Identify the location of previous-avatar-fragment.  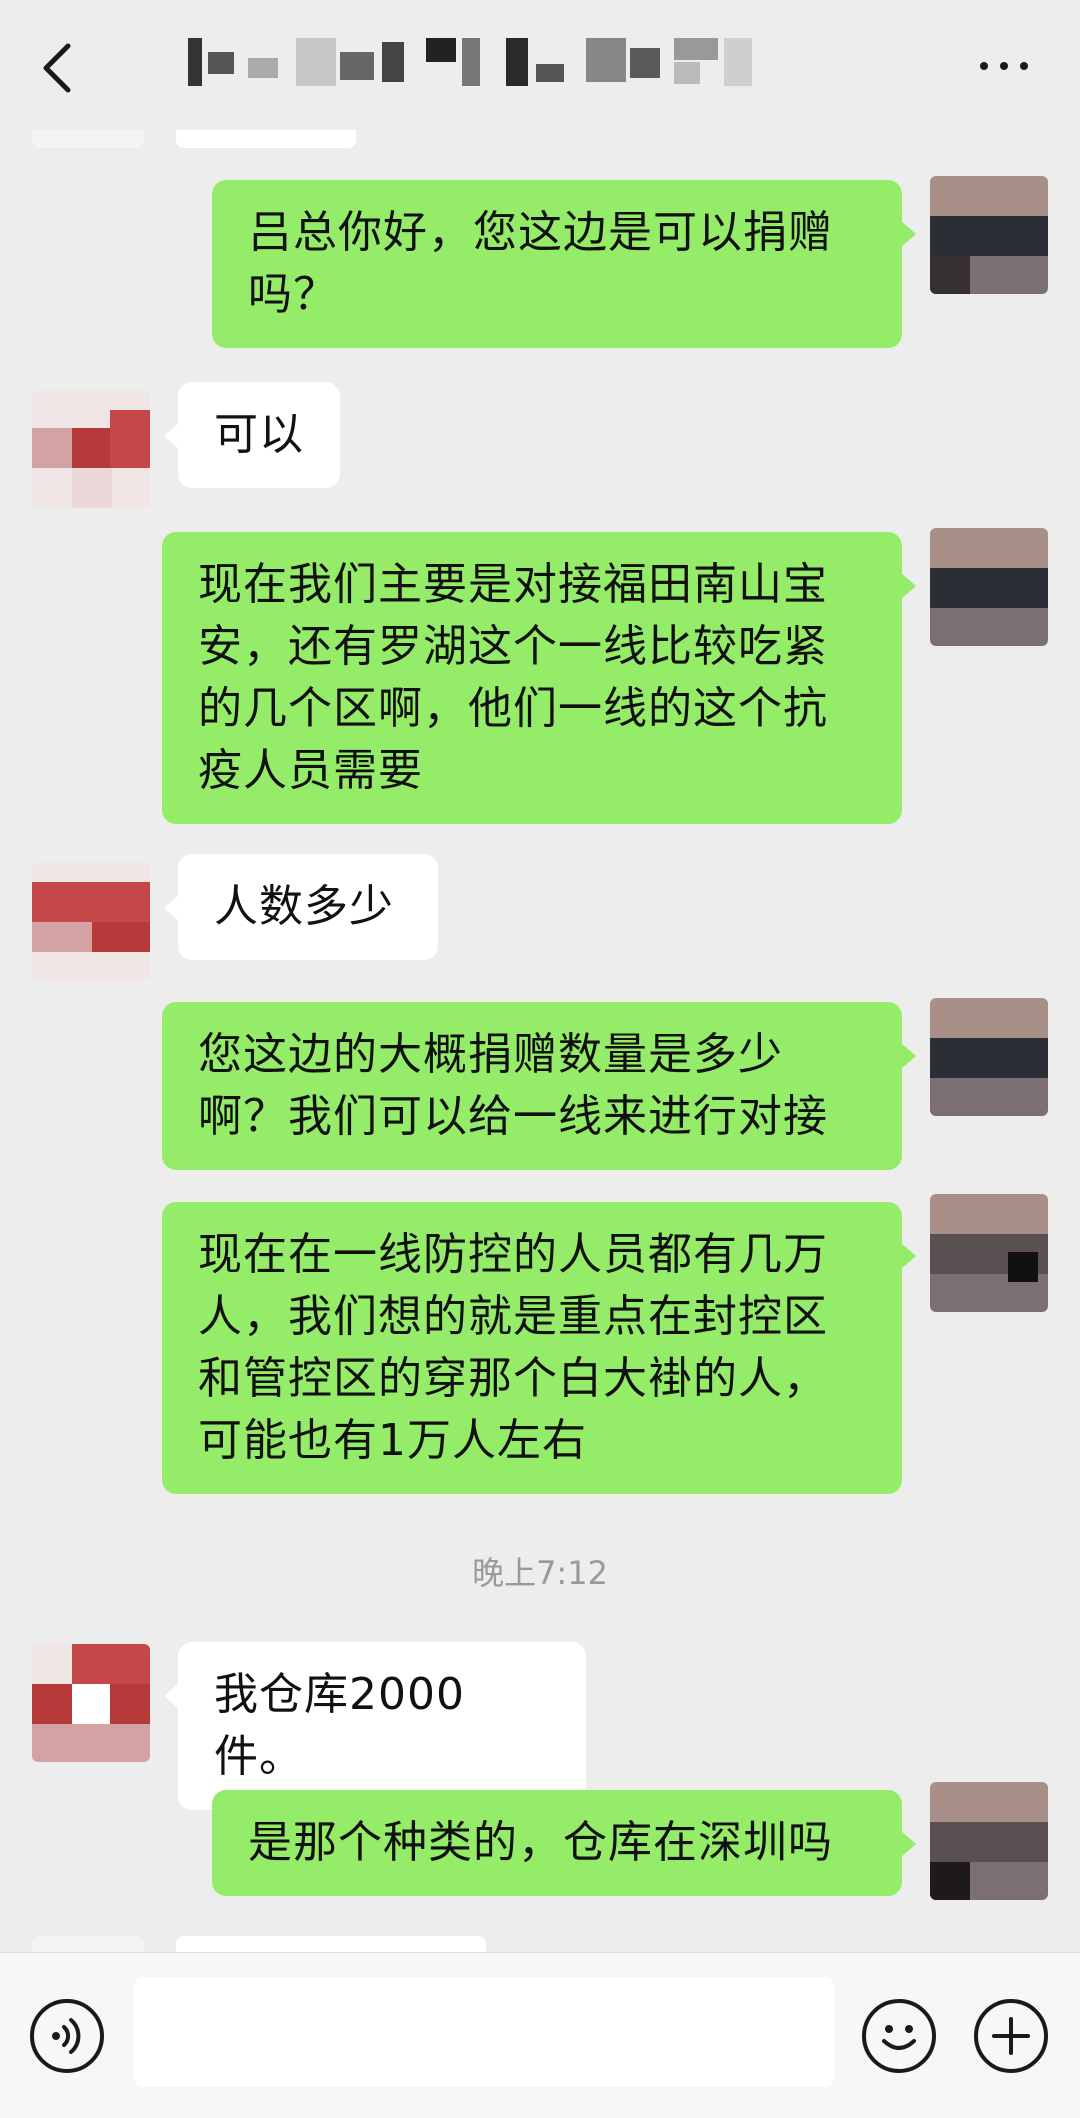
(88, 139).